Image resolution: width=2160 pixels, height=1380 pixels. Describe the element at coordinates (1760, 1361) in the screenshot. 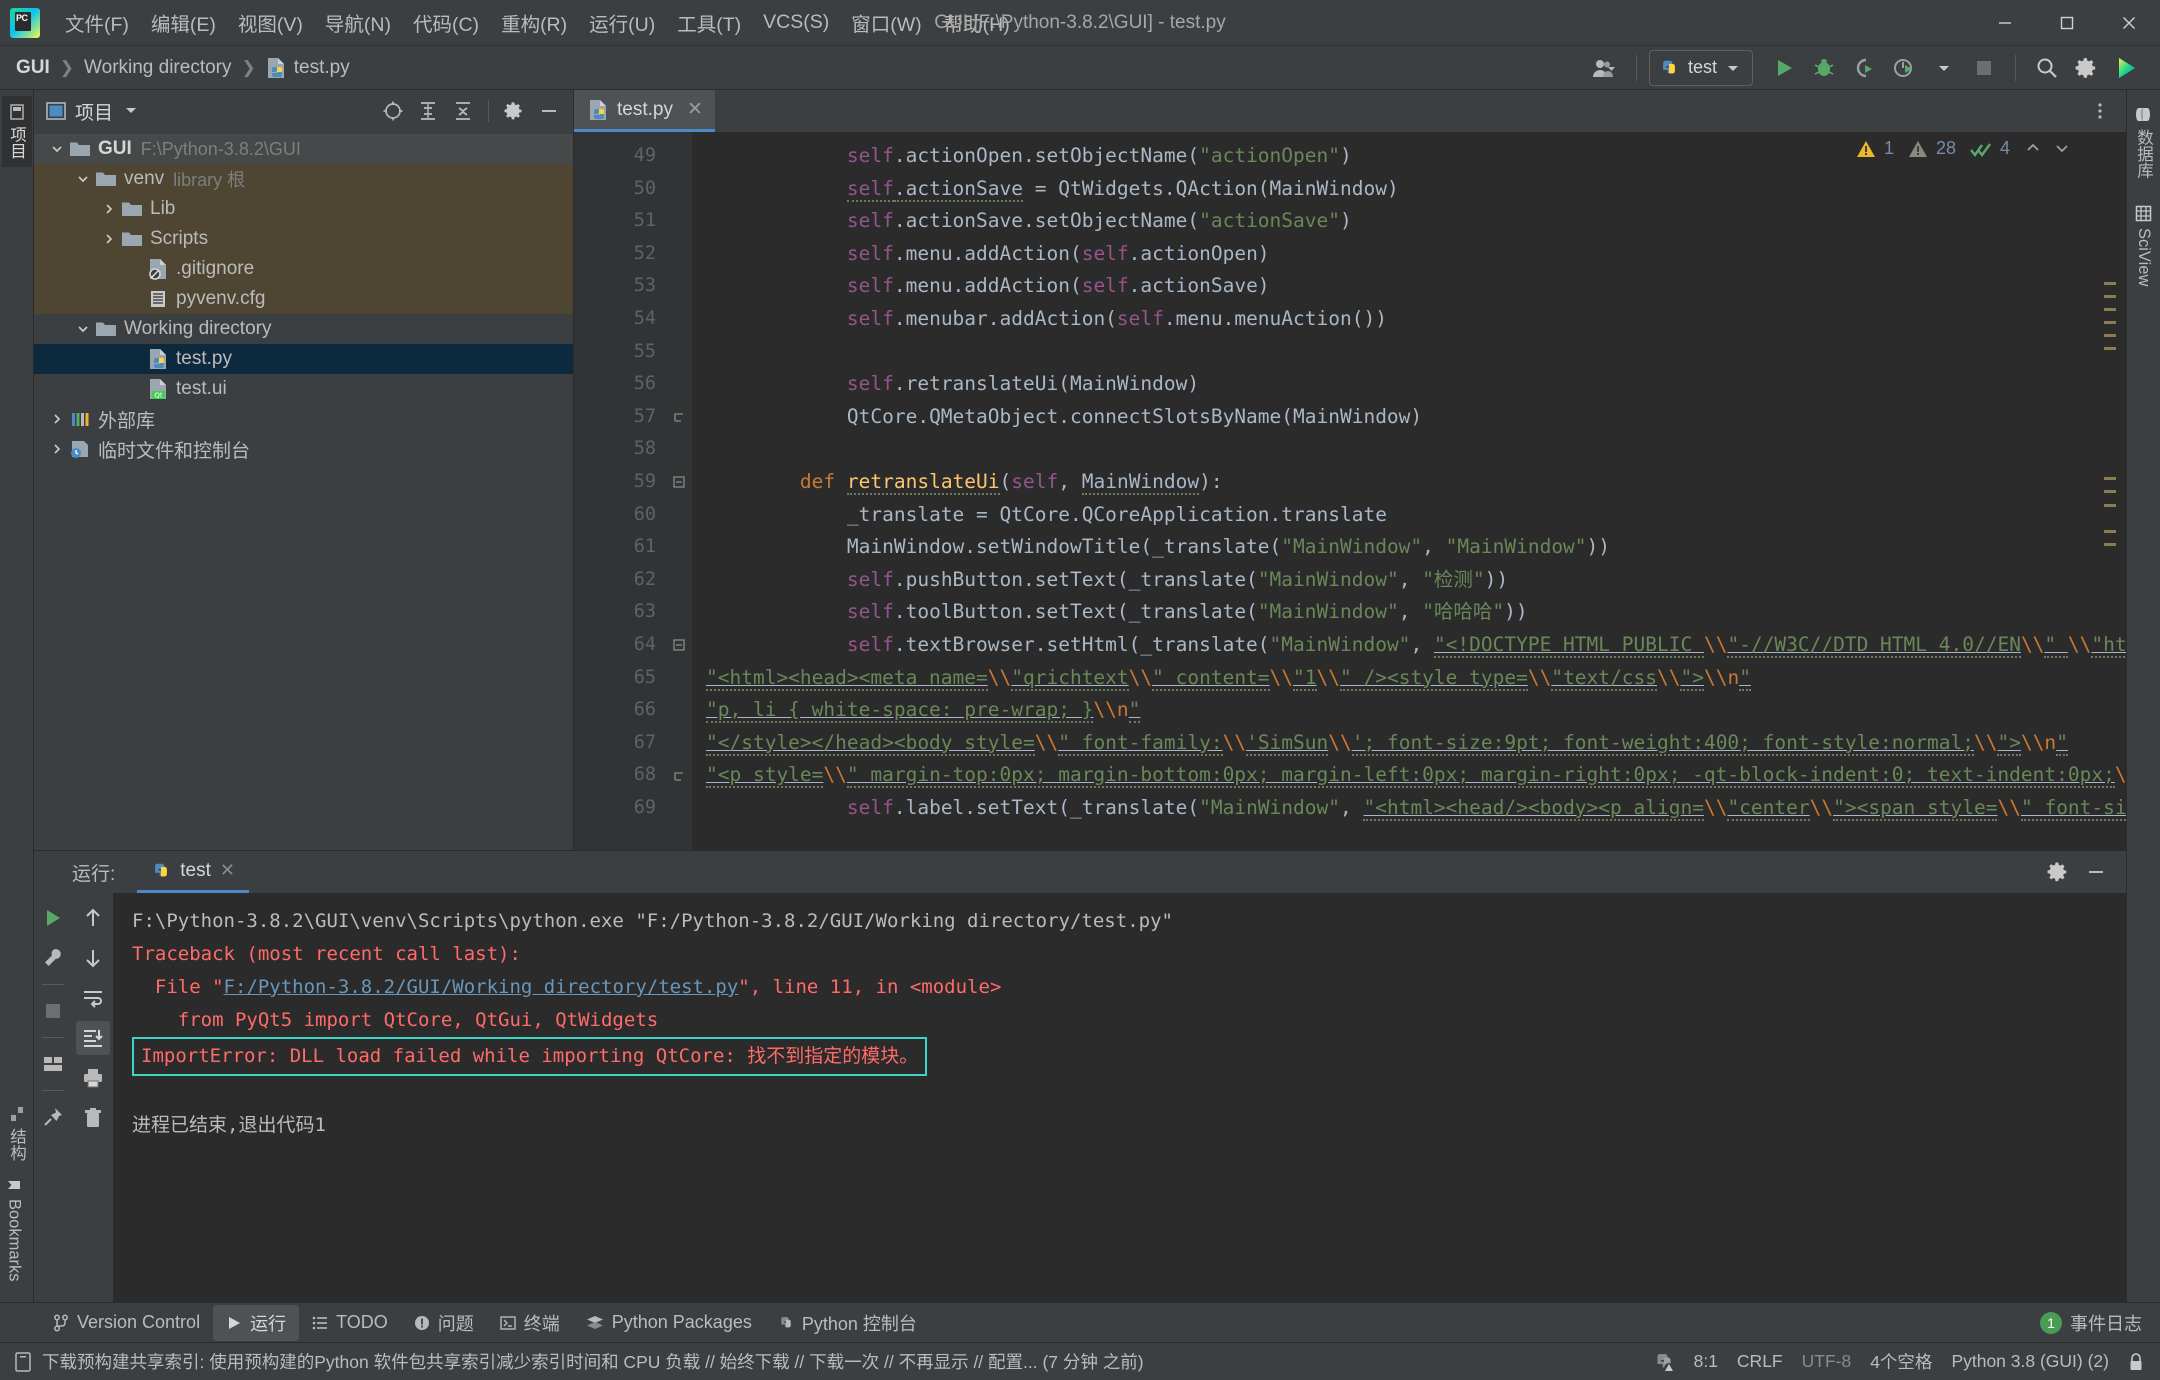

I see `line-separator: CRLF` at that location.